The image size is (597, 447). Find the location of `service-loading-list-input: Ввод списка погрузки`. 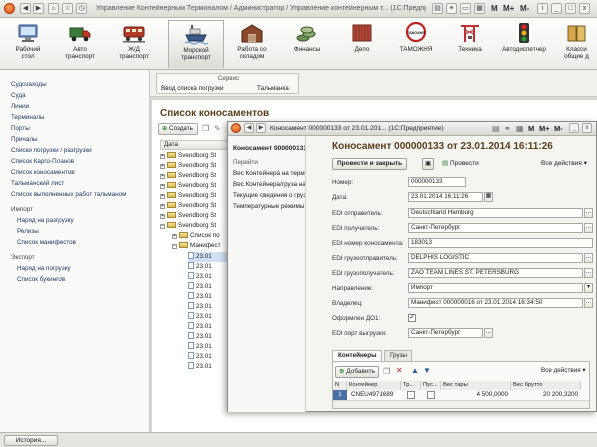

service-loading-list-input: Ввод списка погрузки is located at coordinates (192, 88).